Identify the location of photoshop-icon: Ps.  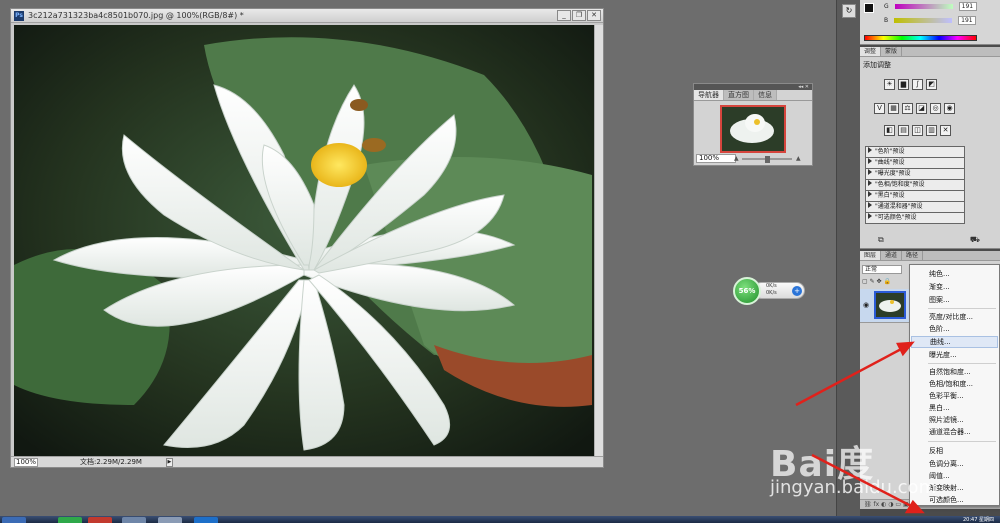
(19, 15).